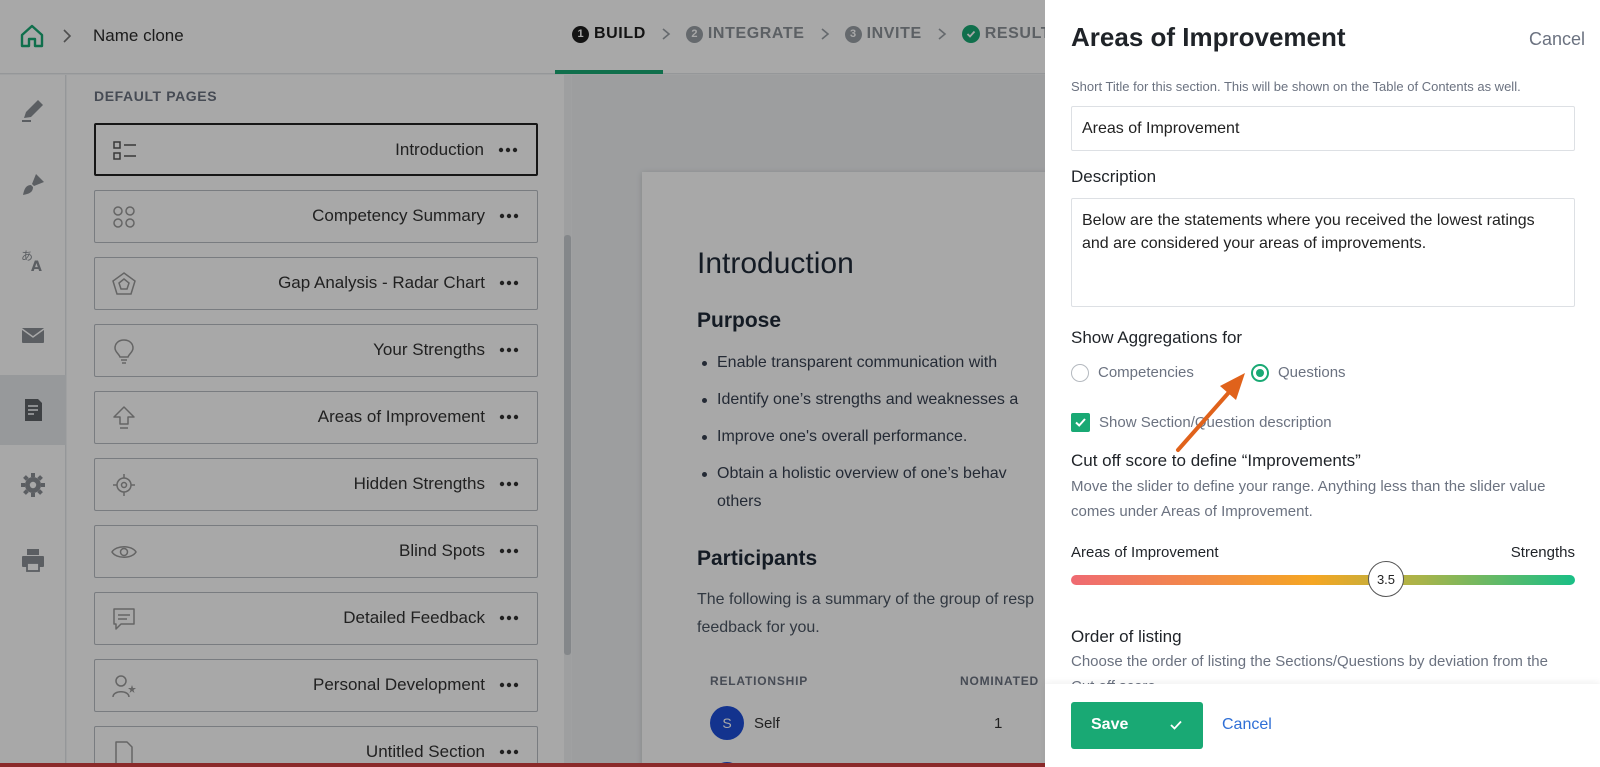 The image size is (1600, 767). Describe the element at coordinates (1247, 725) in the screenshot. I see `cancel-button: Cancel` at that location.